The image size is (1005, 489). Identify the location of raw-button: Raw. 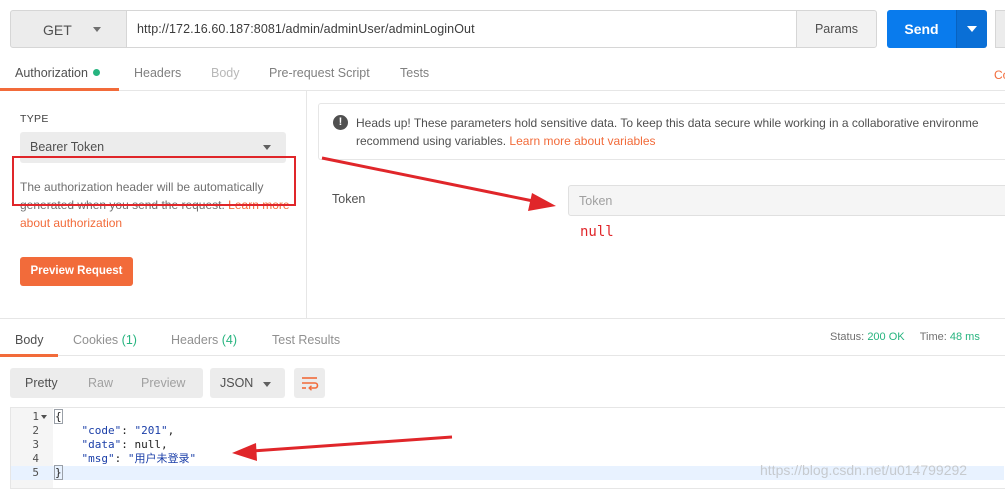
(100, 383).